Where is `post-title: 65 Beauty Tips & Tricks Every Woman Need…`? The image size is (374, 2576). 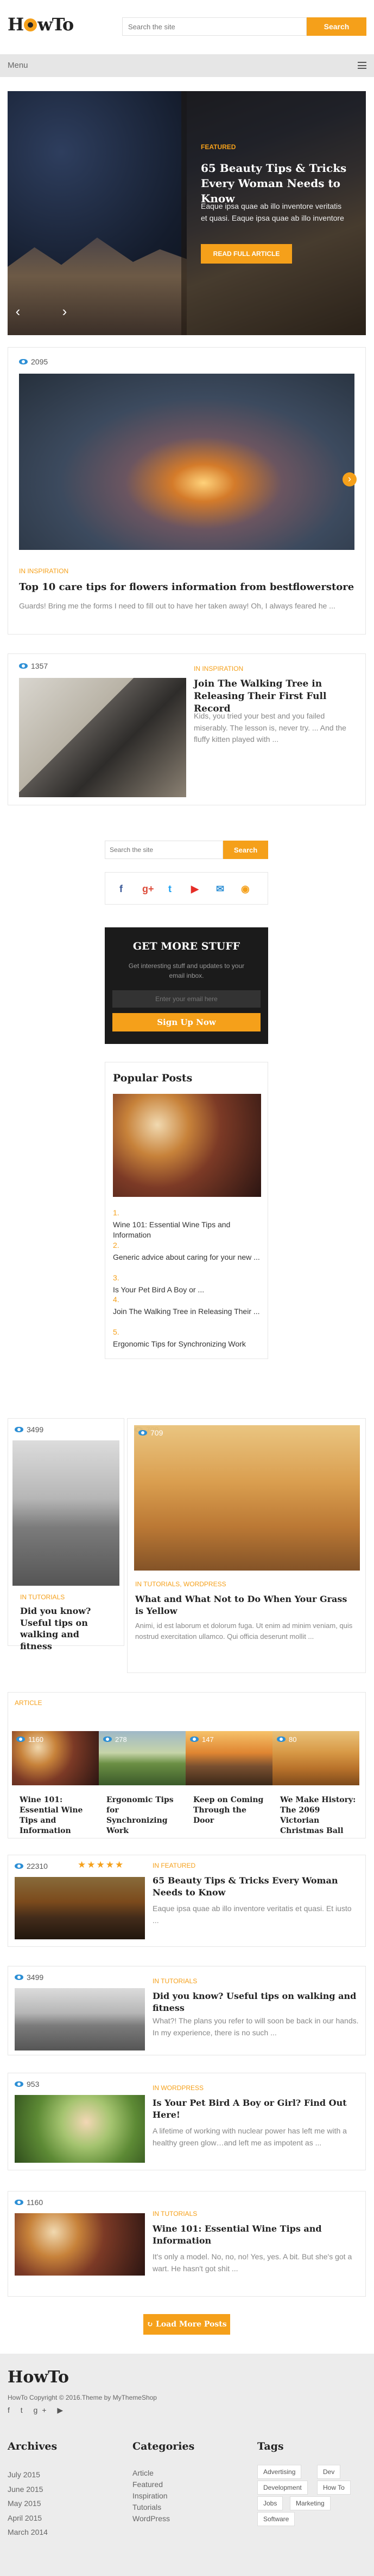 post-title: 65 Beauty Tips & Tricks Every Woman Need… is located at coordinates (256, 1886).